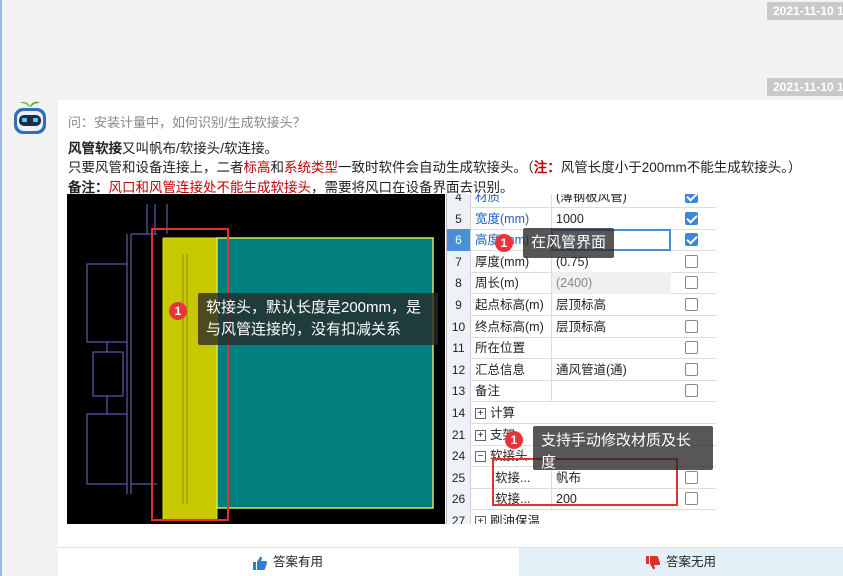 The width and height of the screenshot is (843, 576). I want to click on property-row: 14 + 计算, so click(581, 413).